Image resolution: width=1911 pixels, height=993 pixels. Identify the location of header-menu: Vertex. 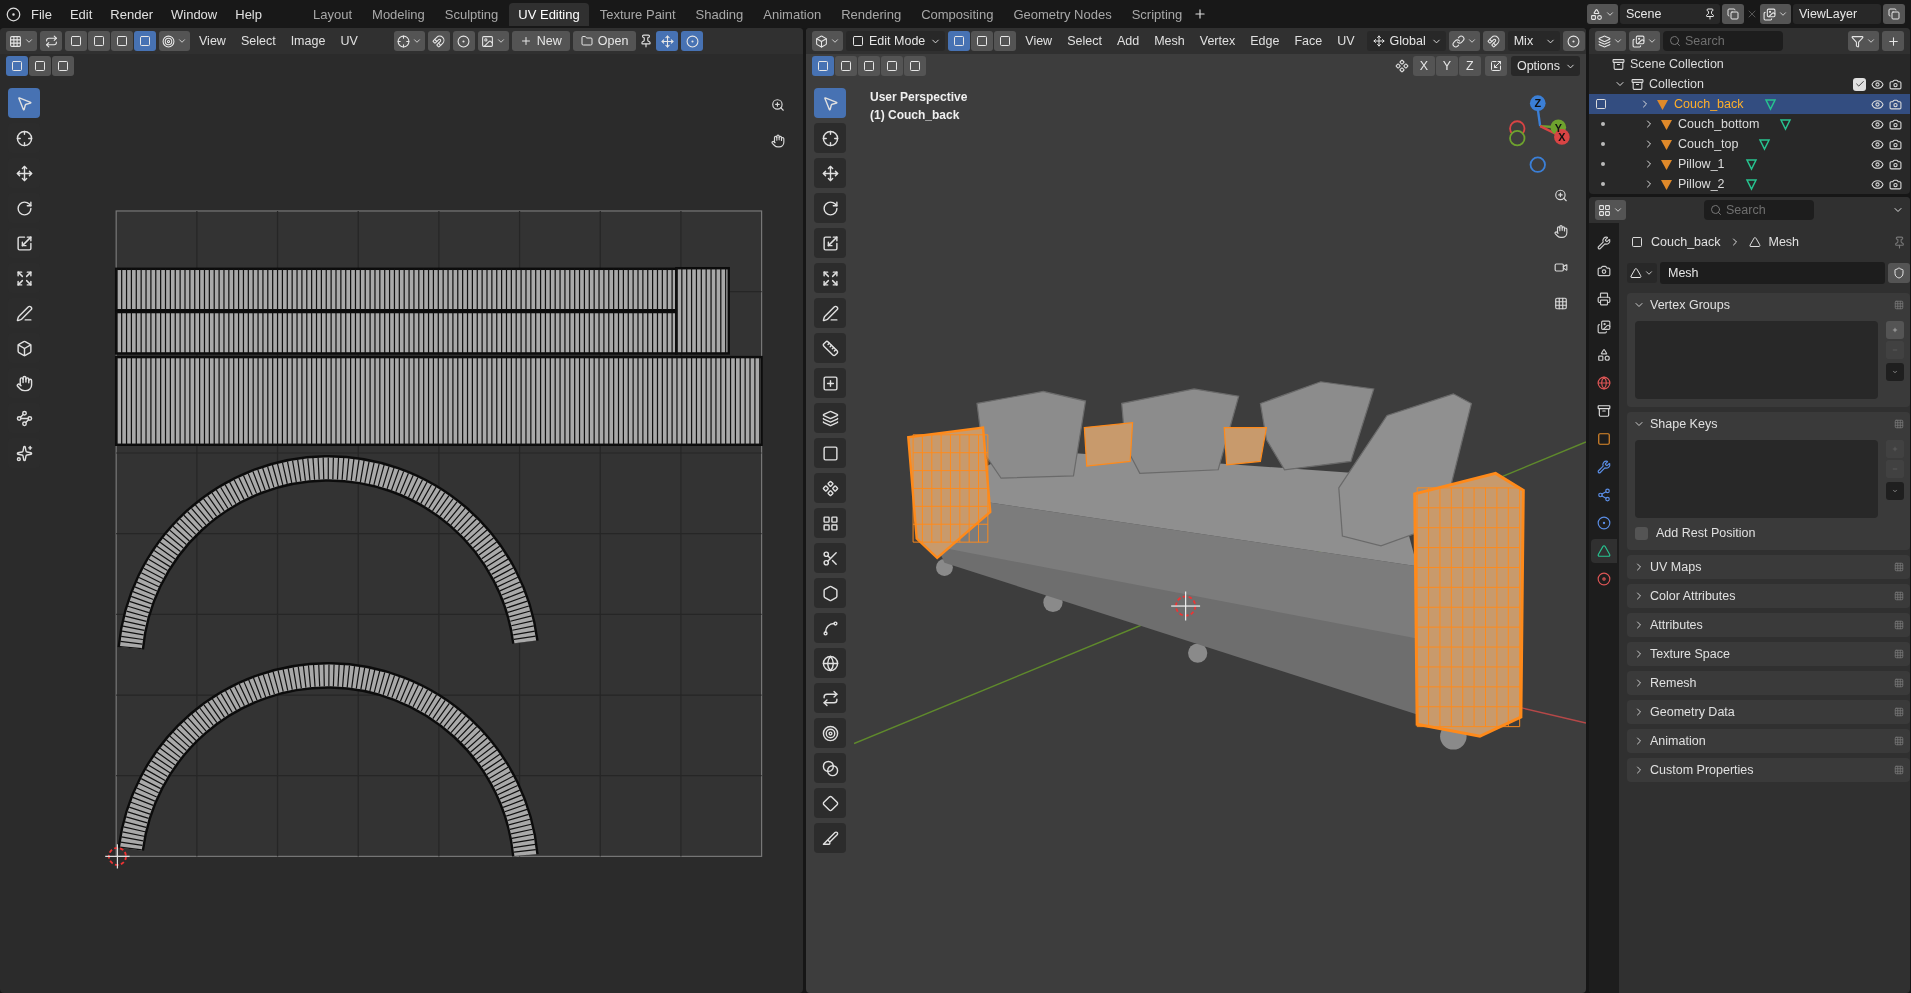
(1217, 41).